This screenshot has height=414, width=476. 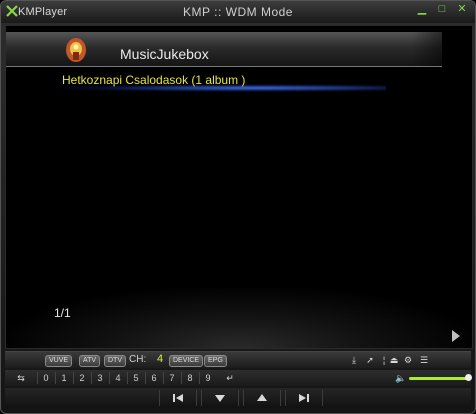 What do you see at coordinates (462, 9) in the screenshot?
I see `close-icon: ✕` at bounding box center [462, 9].